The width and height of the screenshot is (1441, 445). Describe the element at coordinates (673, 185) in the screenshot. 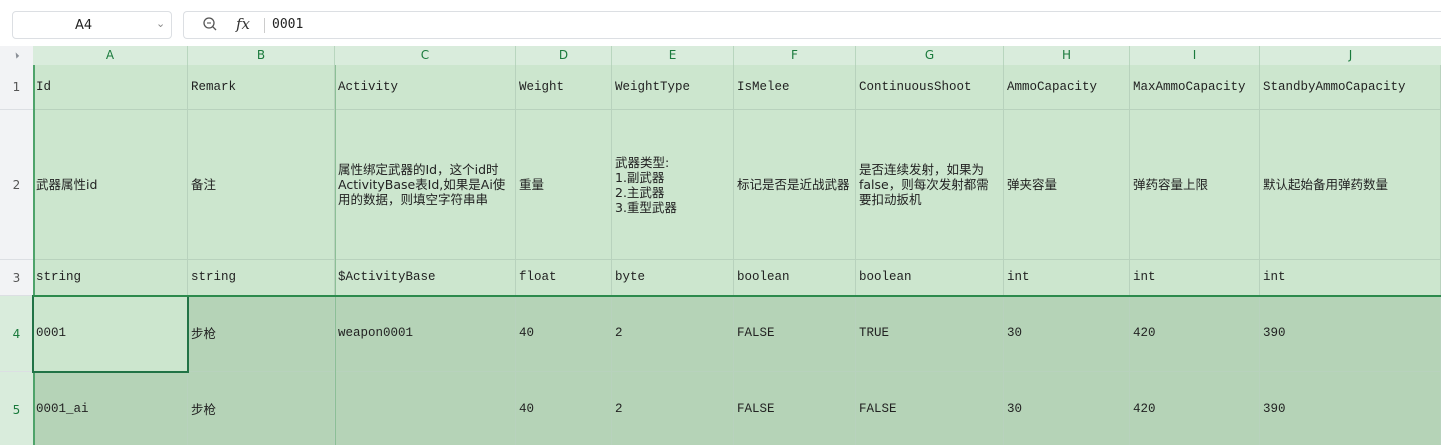

I see `cell-e2: 武器类型: 1.副武器 2.主武器 3.重型武器` at that location.